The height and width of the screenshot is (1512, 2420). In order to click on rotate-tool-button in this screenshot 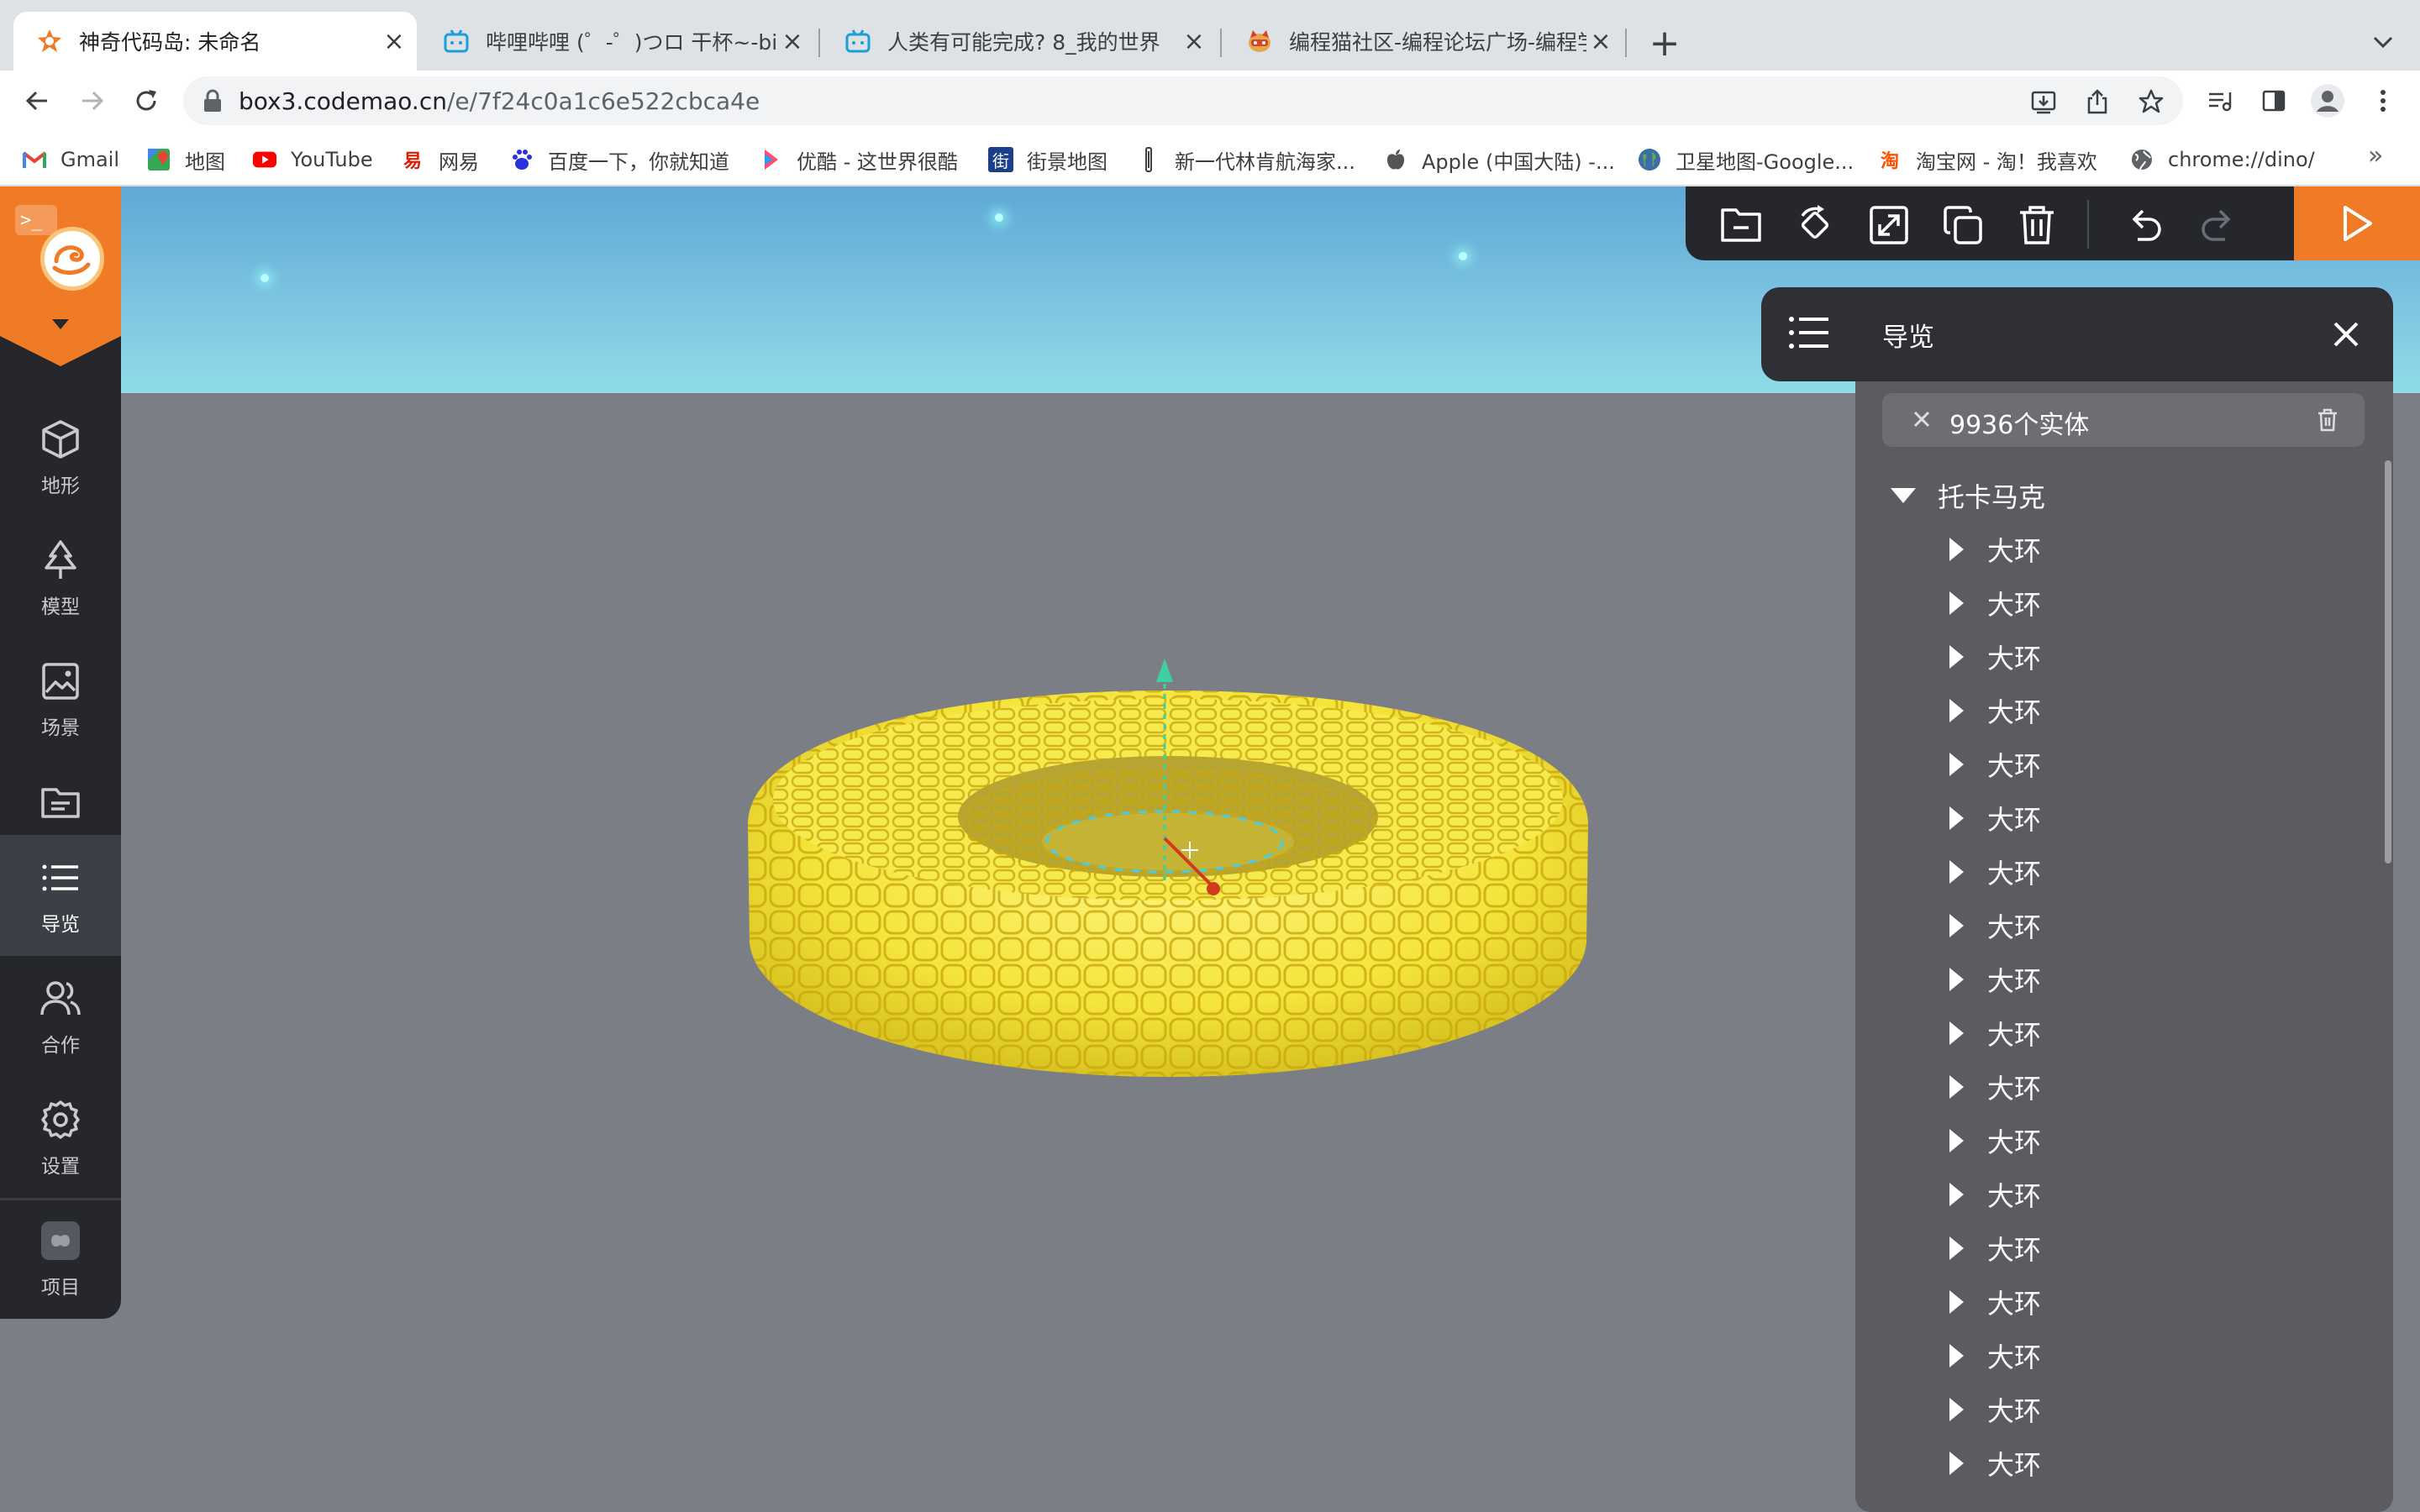, I will do `click(1815, 225)`.